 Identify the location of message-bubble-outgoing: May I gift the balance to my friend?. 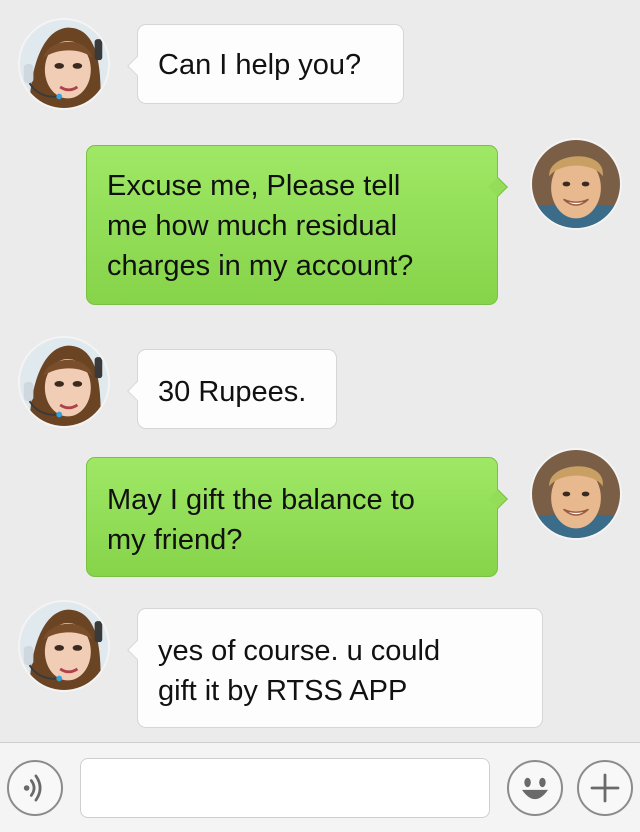
(297, 517).